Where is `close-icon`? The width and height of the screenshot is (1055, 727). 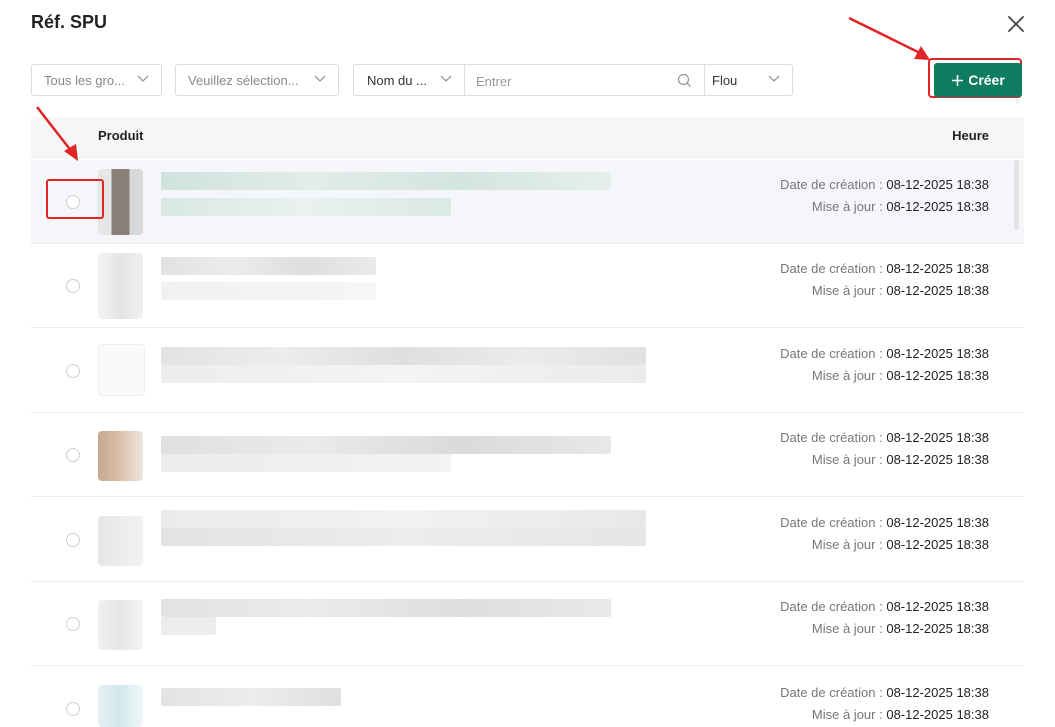 close-icon is located at coordinates (1016, 24).